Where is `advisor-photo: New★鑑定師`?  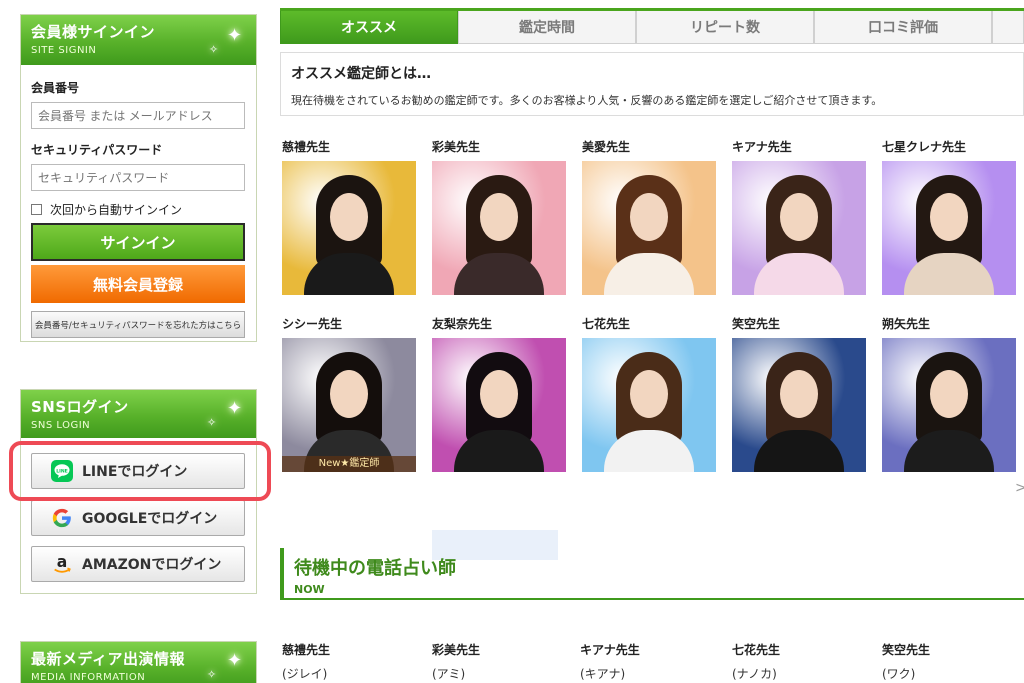 advisor-photo: New★鑑定師 is located at coordinates (349, 405).